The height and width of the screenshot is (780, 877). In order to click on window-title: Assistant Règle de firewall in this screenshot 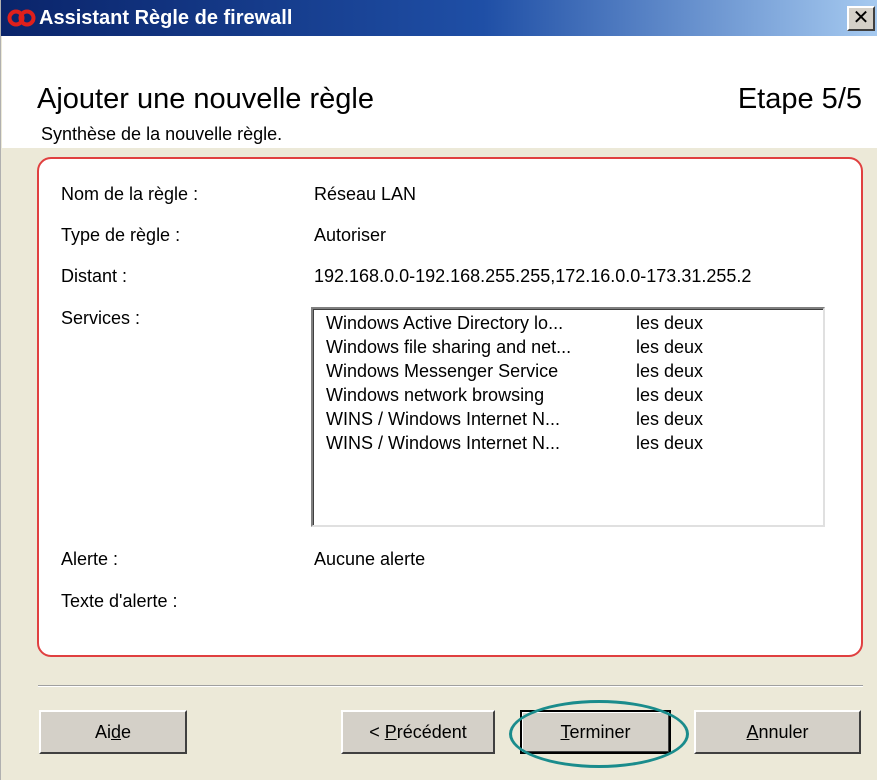, I will do `click(166, 18)`.